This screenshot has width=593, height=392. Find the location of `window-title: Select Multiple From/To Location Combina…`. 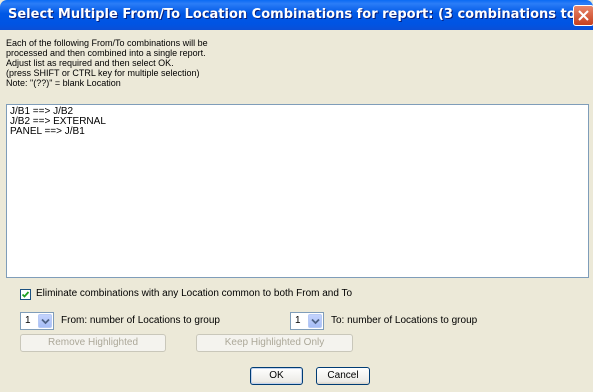

window-title: Select Multiple From/To Location Combina… is located at coordinates (300, 14).